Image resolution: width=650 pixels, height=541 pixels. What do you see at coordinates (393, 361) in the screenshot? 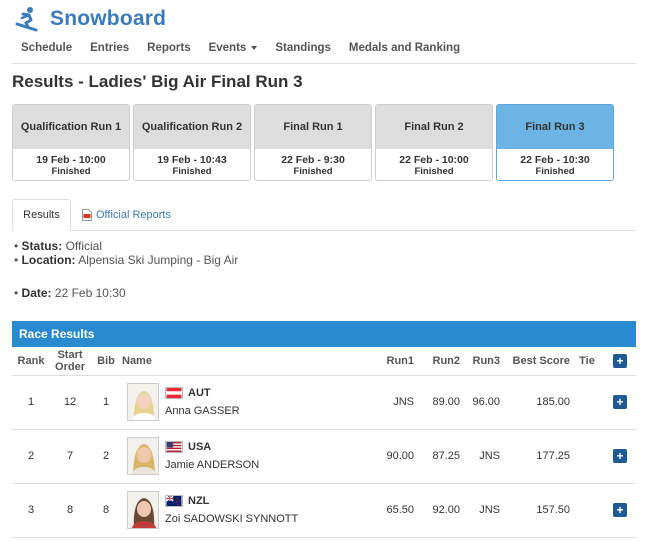
I see `col-run1: Run1` at bounding box center [393, 361].